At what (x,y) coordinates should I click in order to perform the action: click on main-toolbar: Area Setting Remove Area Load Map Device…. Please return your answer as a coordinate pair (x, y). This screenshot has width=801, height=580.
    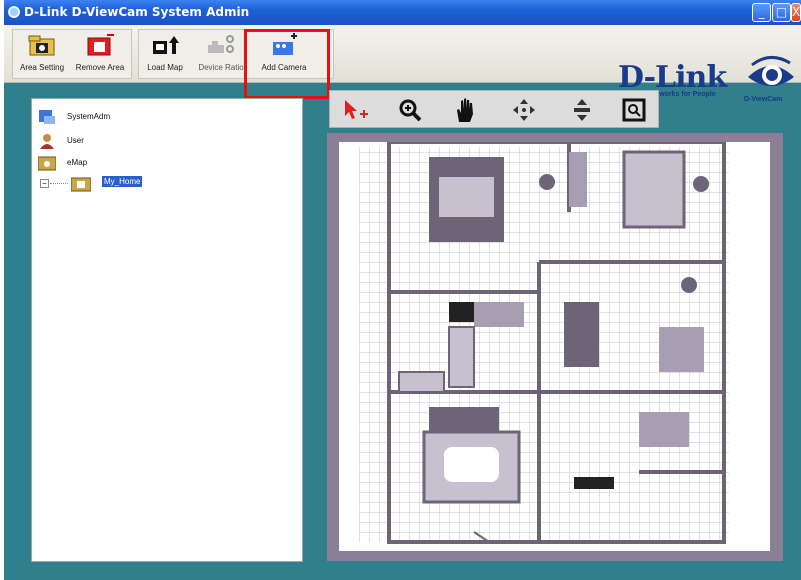
    Looking at the image, I should click on (402, 64).